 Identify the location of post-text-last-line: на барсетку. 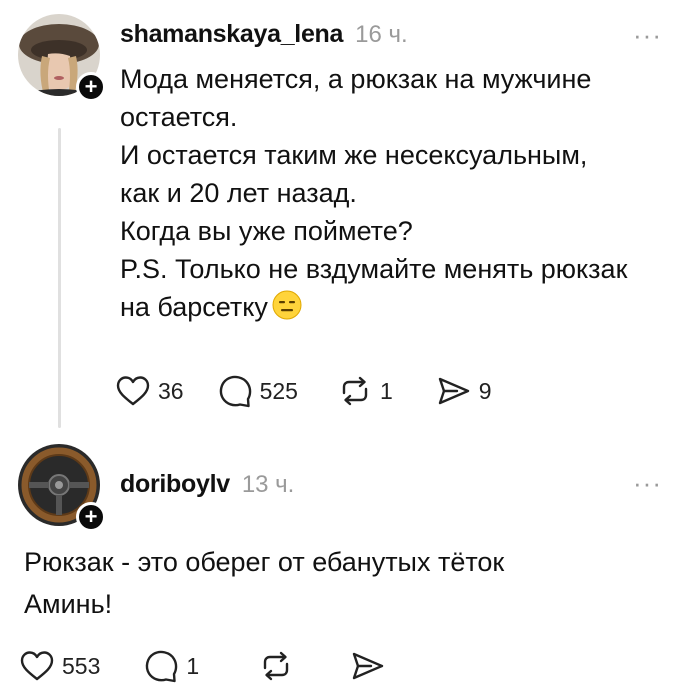
(373, 309).